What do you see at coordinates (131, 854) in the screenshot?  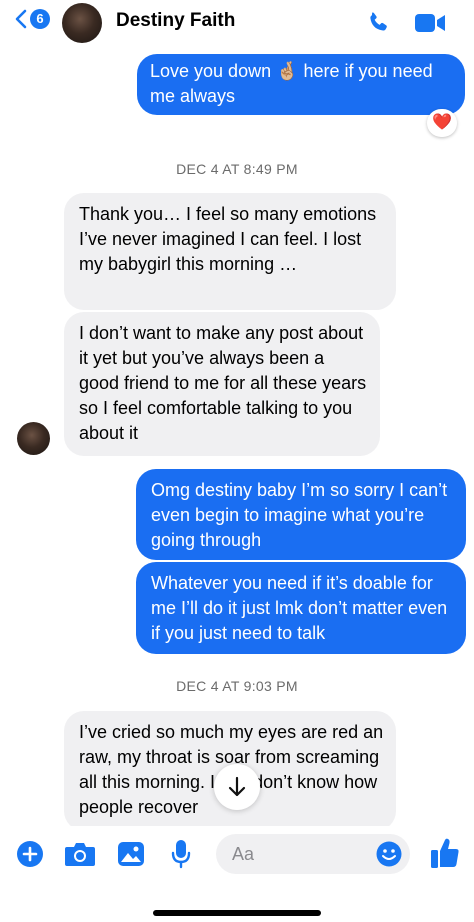 I see `photo-gallery-icon` at bounding box center [131, 854].